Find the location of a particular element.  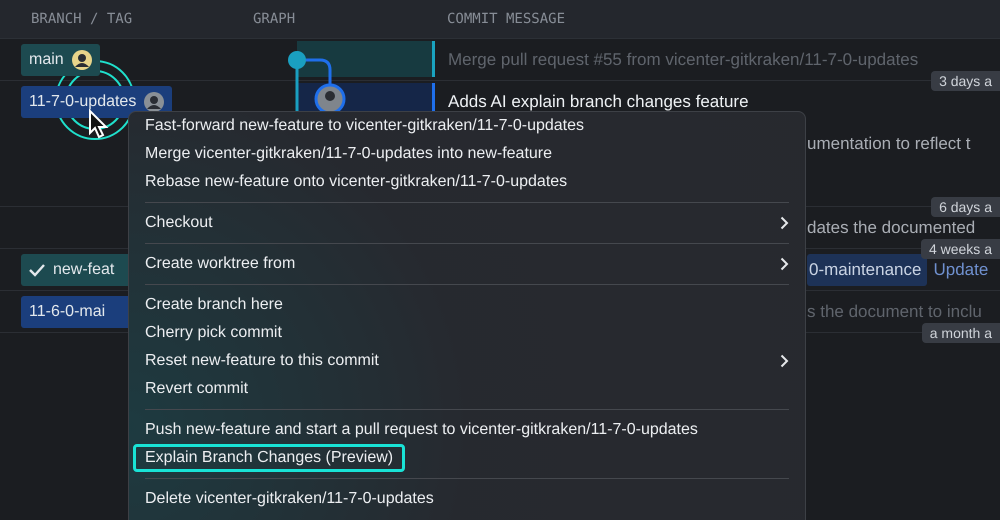

branch-name: main is located at coordinates (46, 59).